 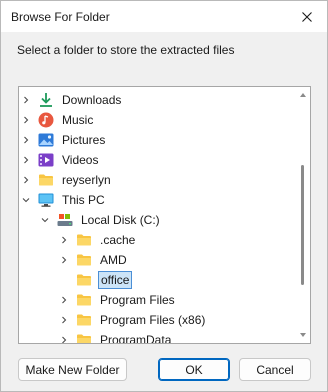 What do you see at coordinates (158, 260) in the screenshot?
I see `tree-item-amd: AMD` at bounding box center [158, 260].